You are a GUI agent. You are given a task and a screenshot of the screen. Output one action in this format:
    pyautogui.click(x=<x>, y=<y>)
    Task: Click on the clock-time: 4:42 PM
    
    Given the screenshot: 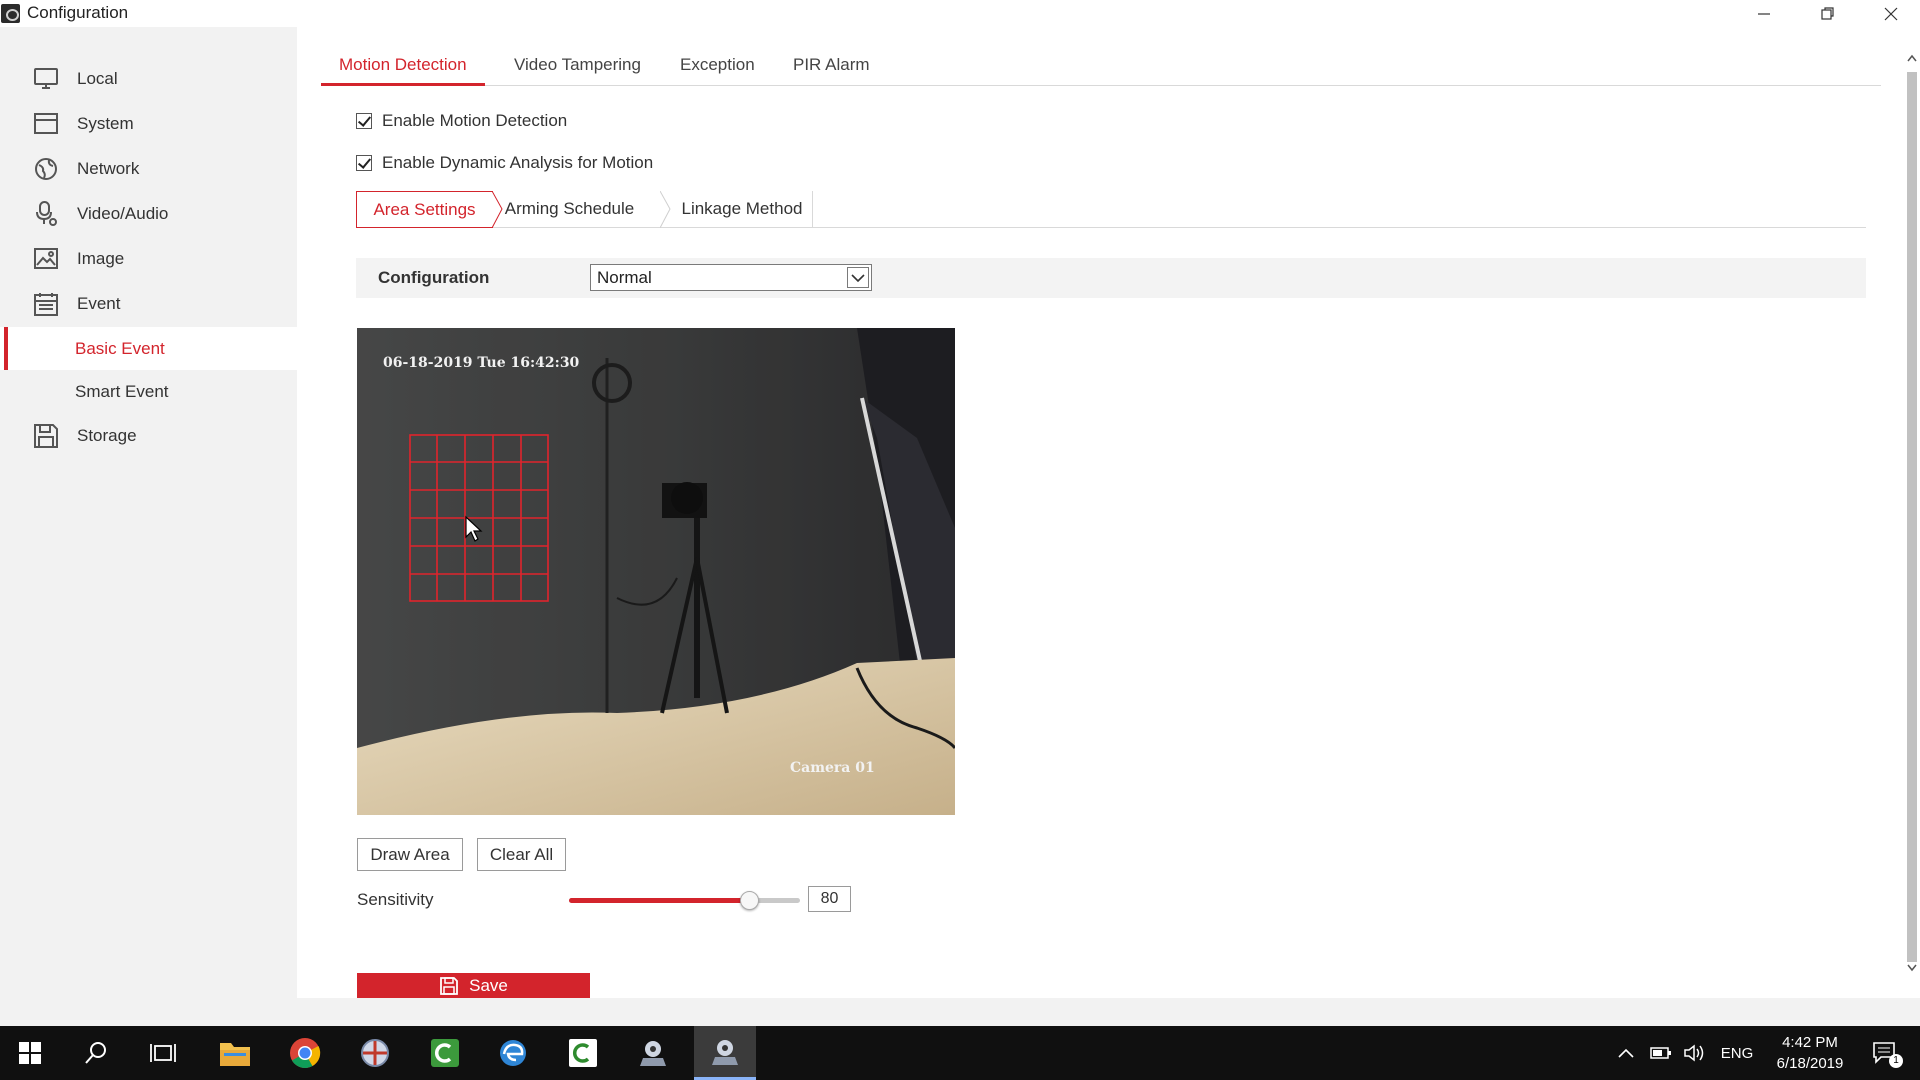 What is the action you would take?
    pyautogui.click(x=1810, y=1042)
    